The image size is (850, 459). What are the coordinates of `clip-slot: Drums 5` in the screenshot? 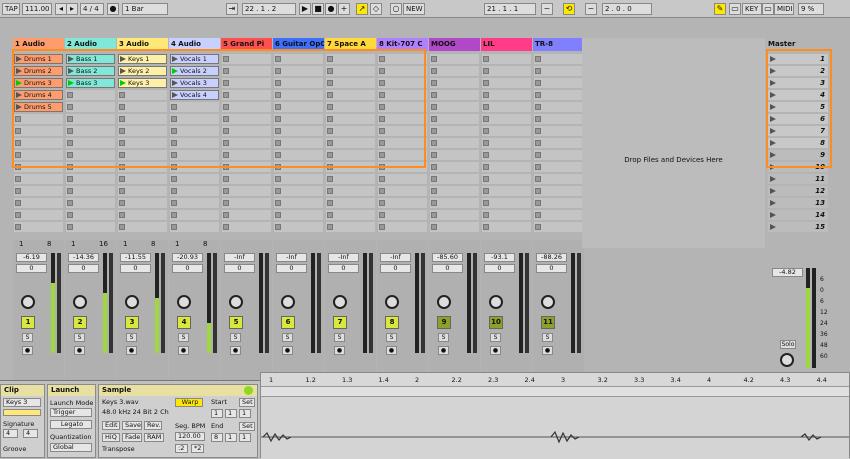 It's located at (38, 107).